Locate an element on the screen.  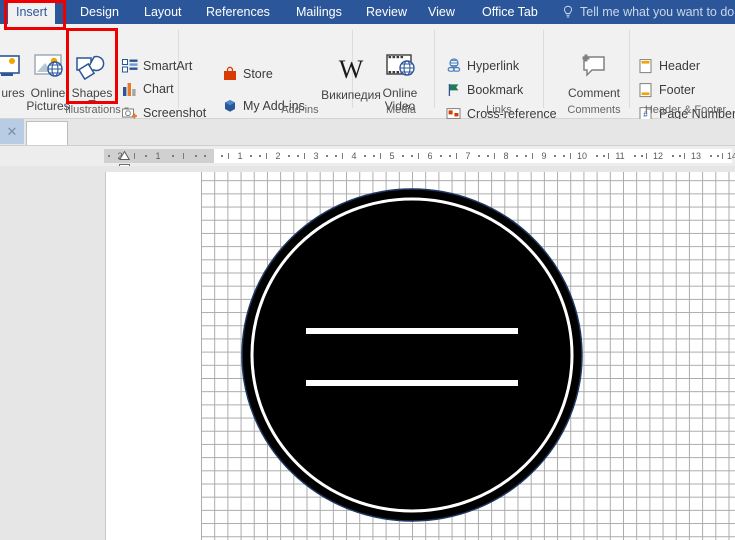
smartart-label: SmartArt is located at coordinates (168, 66).